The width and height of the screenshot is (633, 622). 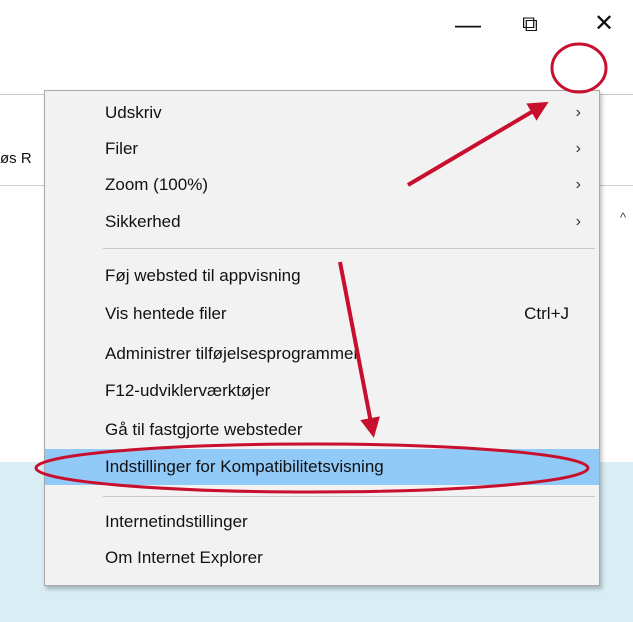 What do you see at coordinates (530, 24) in the screenshot?
I see `restore-button: ⧉` at bounding box center [530, 24].